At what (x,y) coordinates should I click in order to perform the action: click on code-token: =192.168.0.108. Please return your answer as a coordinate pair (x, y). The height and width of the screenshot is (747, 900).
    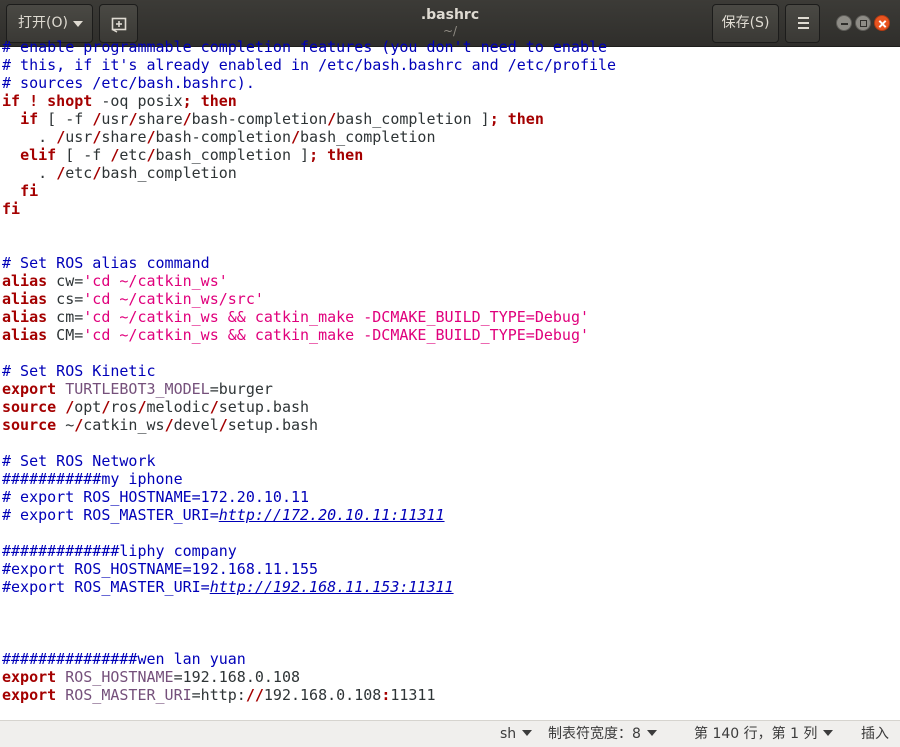
    Looking at the image, I should click on (237, 677).